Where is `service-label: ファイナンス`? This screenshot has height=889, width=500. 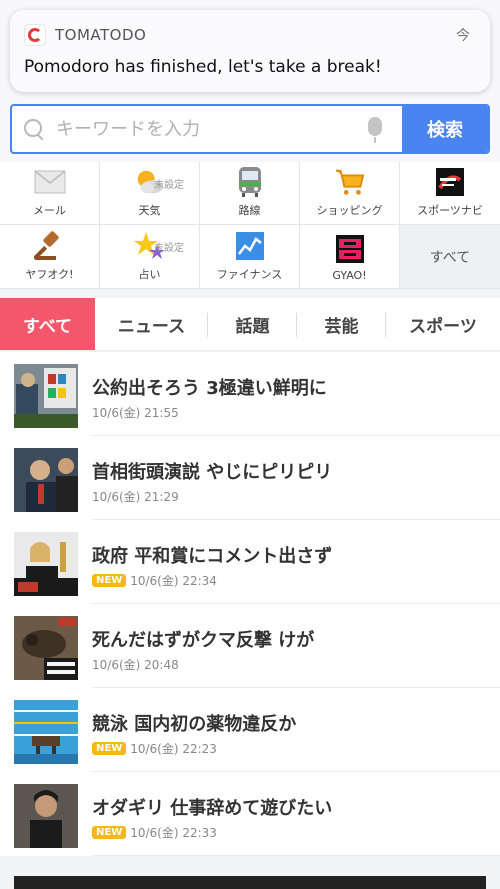 service-label: ファイナンス is located at coordinates (249, 274).